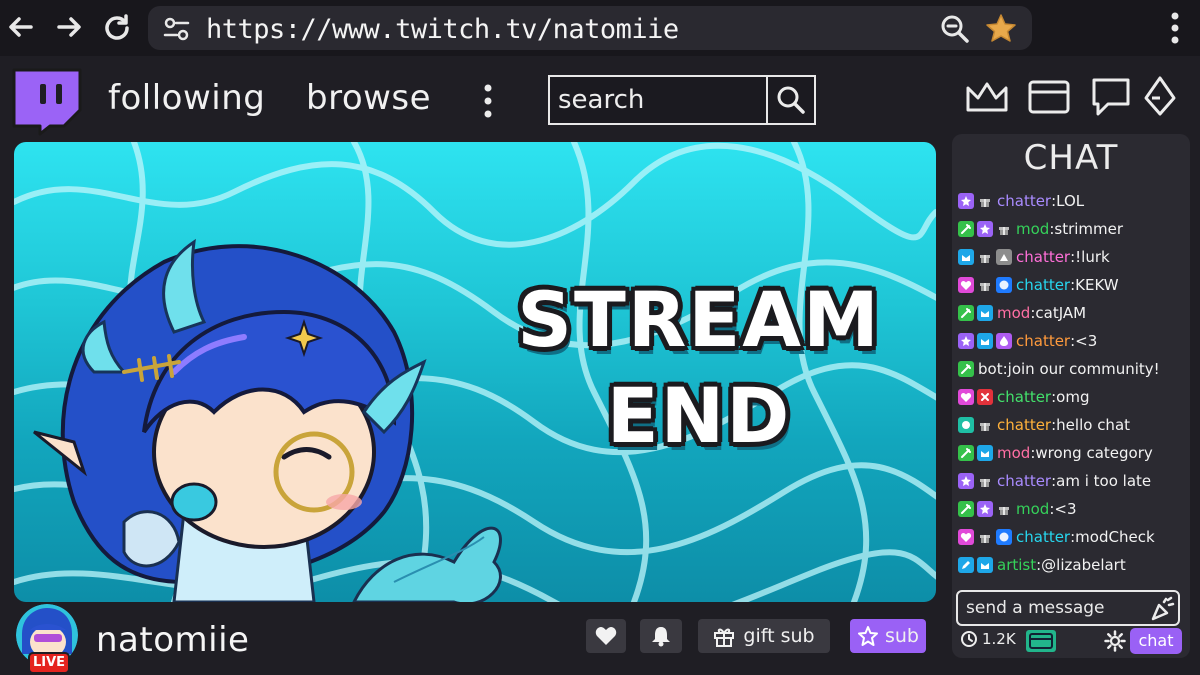  I want to click on search-box, so click(682, 100).